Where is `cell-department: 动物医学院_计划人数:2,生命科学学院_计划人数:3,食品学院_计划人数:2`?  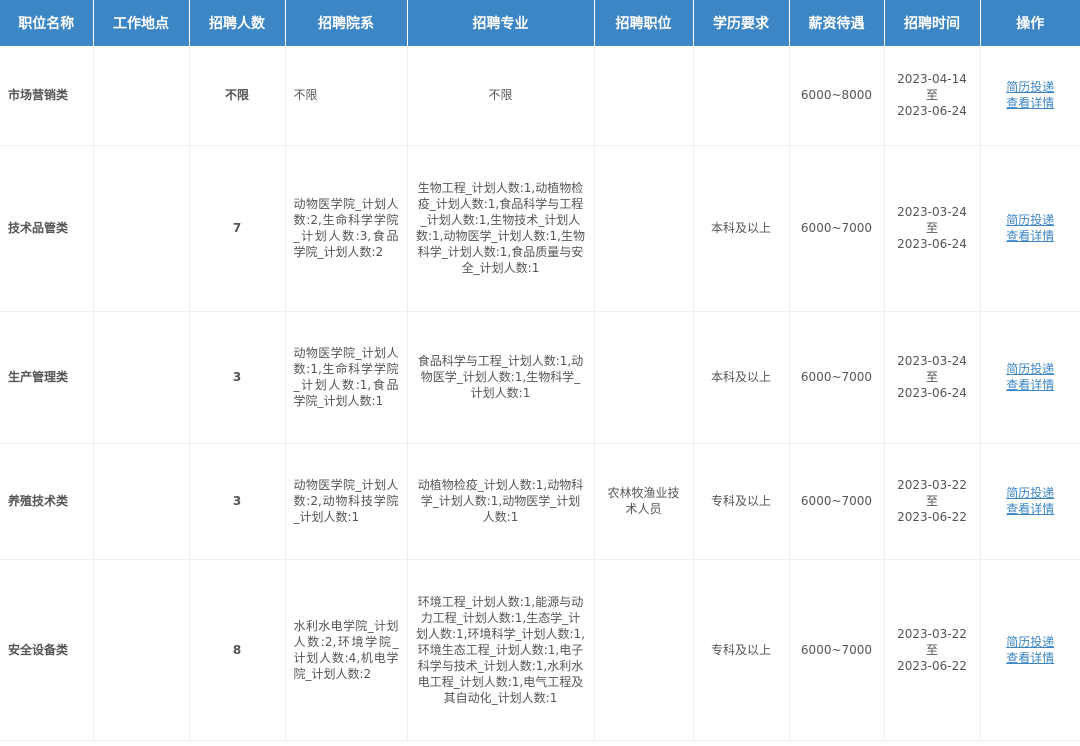 cell-department: 动物医学院_计划人数:2,生命科学学院_计划人数:3,食品学院_计划人数:2 is located at coordinates (346, 228).